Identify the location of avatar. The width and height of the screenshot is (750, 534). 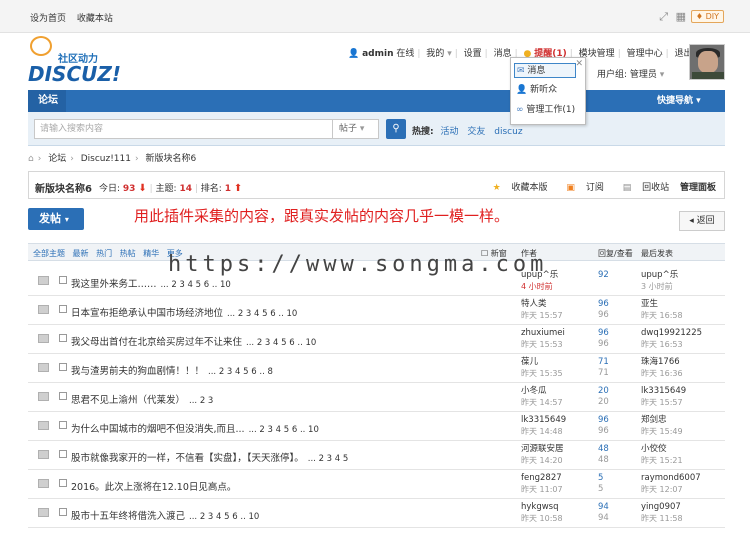
(707, 62).